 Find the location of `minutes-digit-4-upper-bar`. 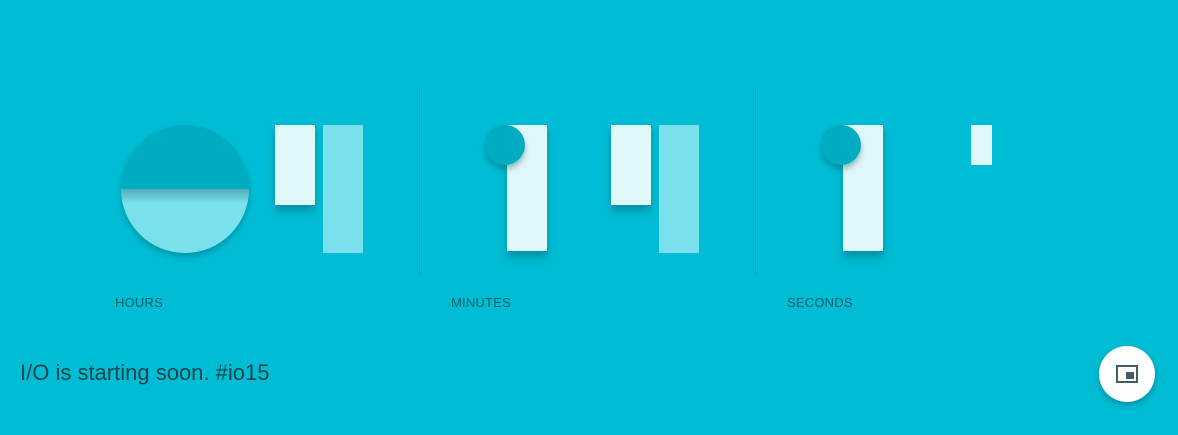

minutes-digit-4-upper-bar is located at coordinates (631, 165).